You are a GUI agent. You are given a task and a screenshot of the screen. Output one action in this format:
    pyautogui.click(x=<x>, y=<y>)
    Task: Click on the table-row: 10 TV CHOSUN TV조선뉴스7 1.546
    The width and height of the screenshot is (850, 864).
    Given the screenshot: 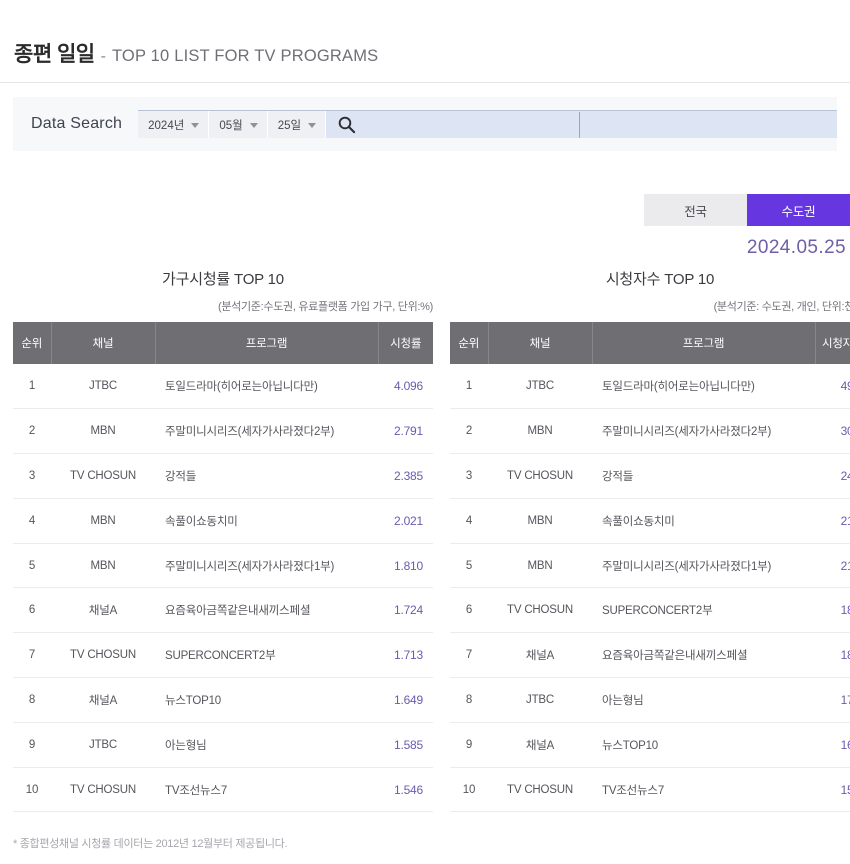 What is the action you would take?
    pyautogui.click(x=223, y=790)
    